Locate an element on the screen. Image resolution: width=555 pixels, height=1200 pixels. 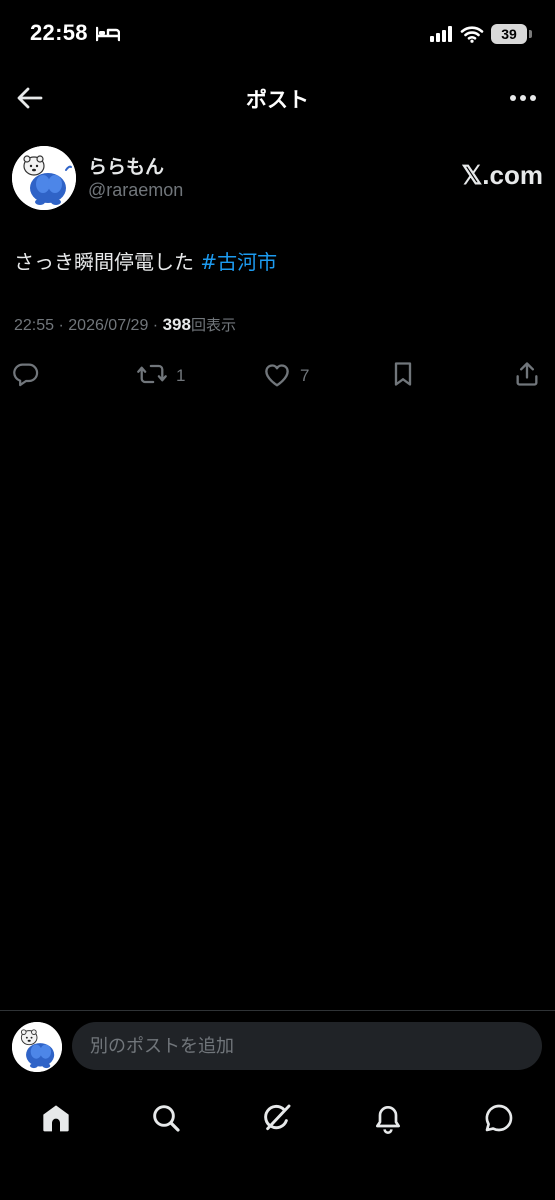
share-button is located at coordinates (527, 376).